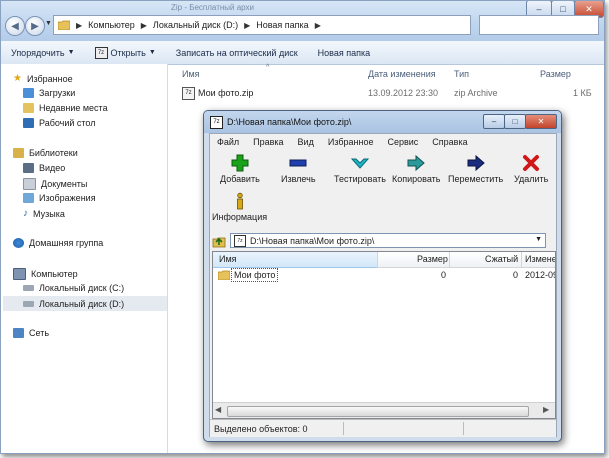 This screenshot has width=609, height=458. I want to click on folder-up-icon, so click(219, 241).